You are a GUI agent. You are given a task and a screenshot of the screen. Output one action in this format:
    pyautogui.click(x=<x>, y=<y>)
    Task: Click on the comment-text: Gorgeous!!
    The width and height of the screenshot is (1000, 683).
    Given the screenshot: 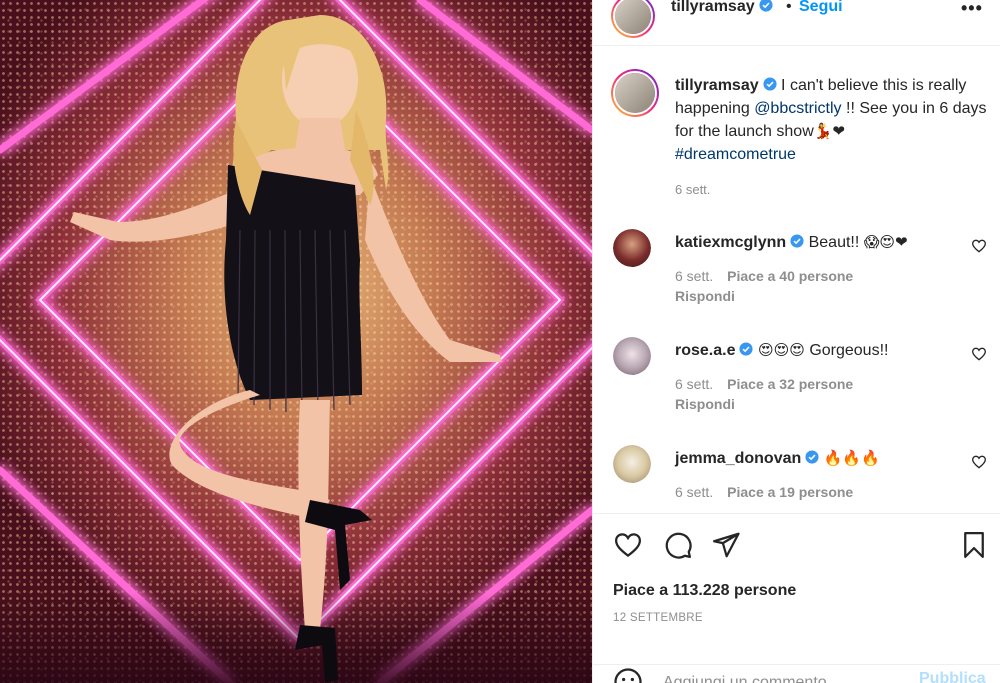 What is the action you would take?
    pyautogui.click(x=849, y=350)
    